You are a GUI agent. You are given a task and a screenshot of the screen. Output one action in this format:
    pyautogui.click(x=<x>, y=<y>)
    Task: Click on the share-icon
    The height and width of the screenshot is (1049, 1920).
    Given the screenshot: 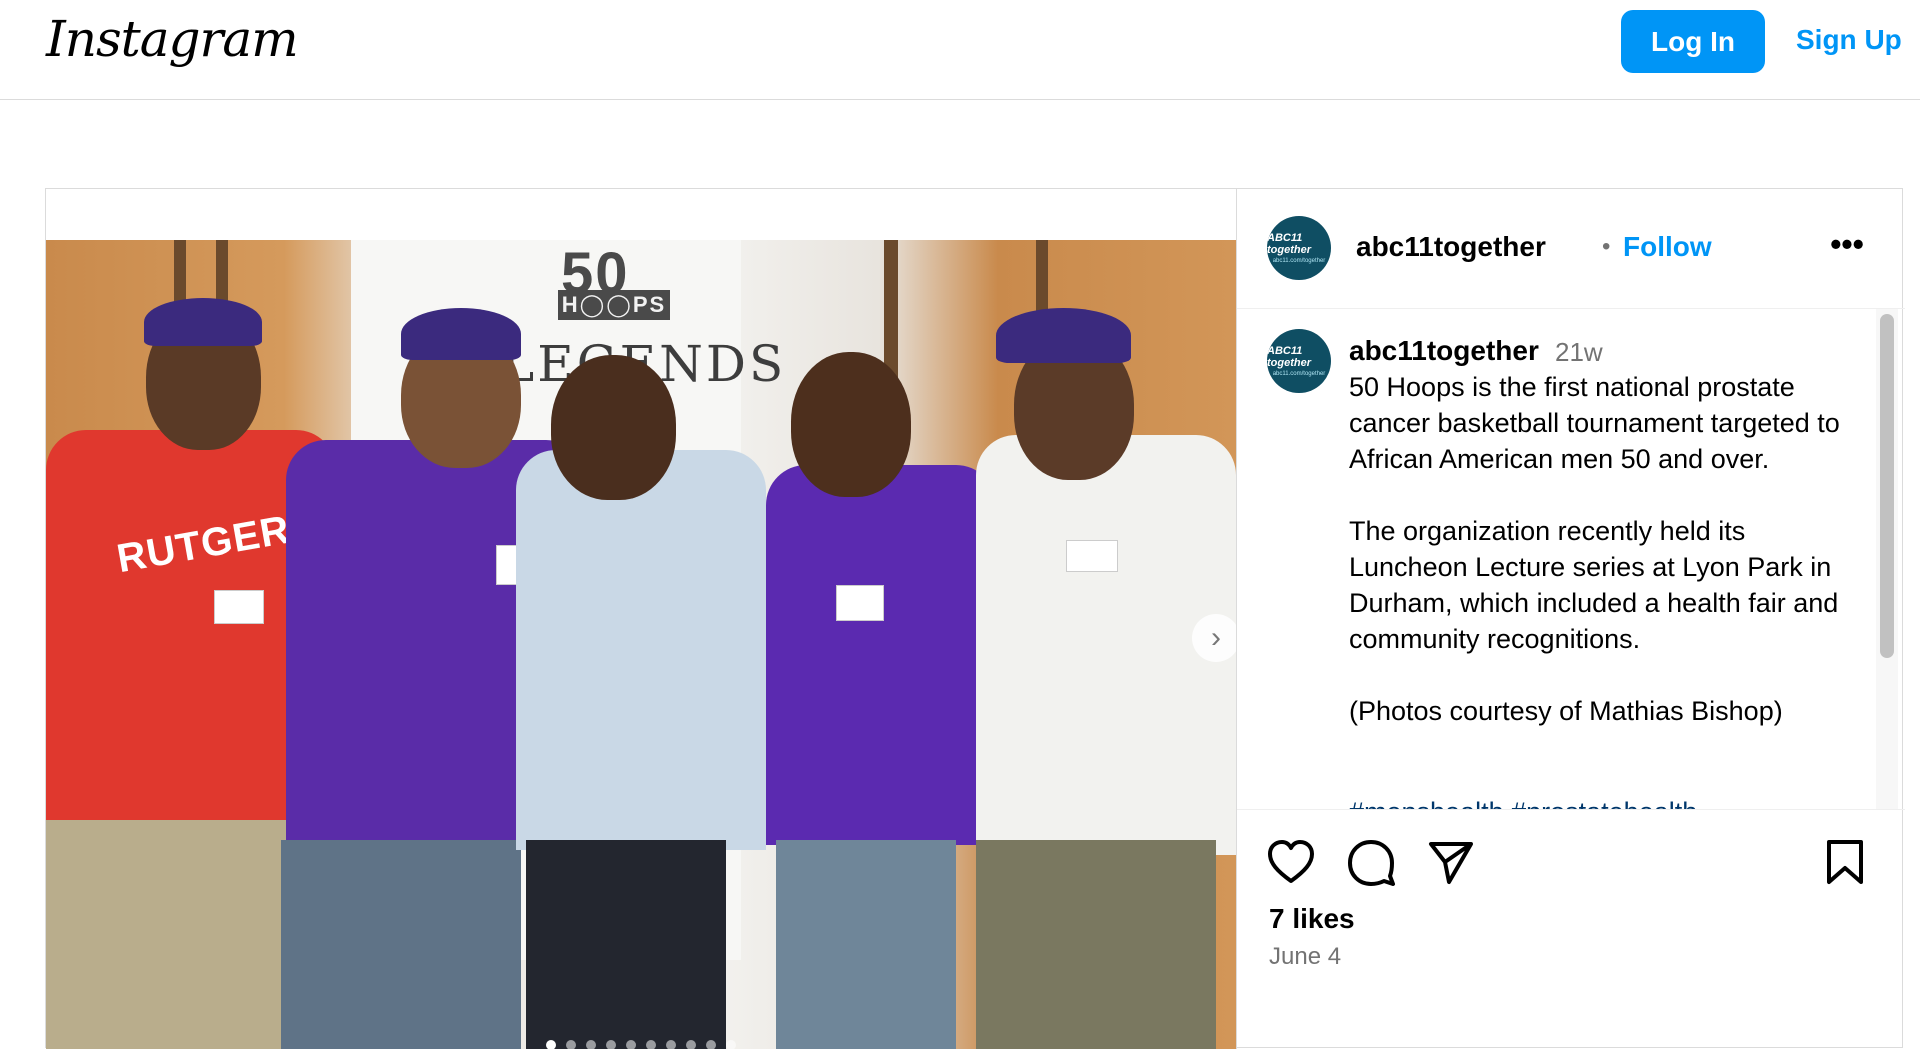 What is the action you would take?
    pyautogui.click(x=1451, y=863)
    